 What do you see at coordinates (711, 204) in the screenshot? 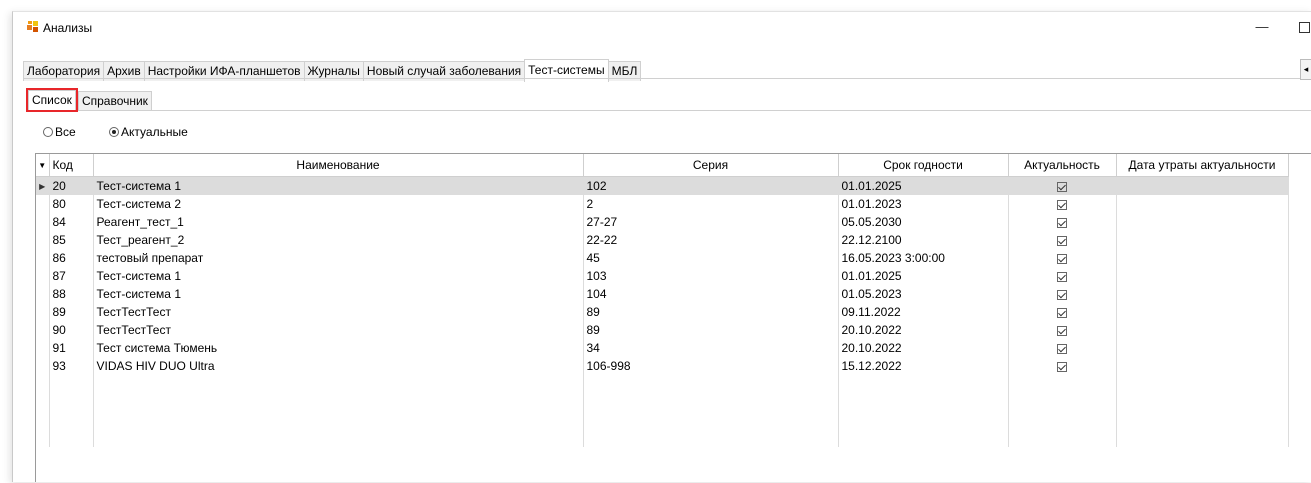
I see `cell-series: 2` at bounding box center [711, 204].